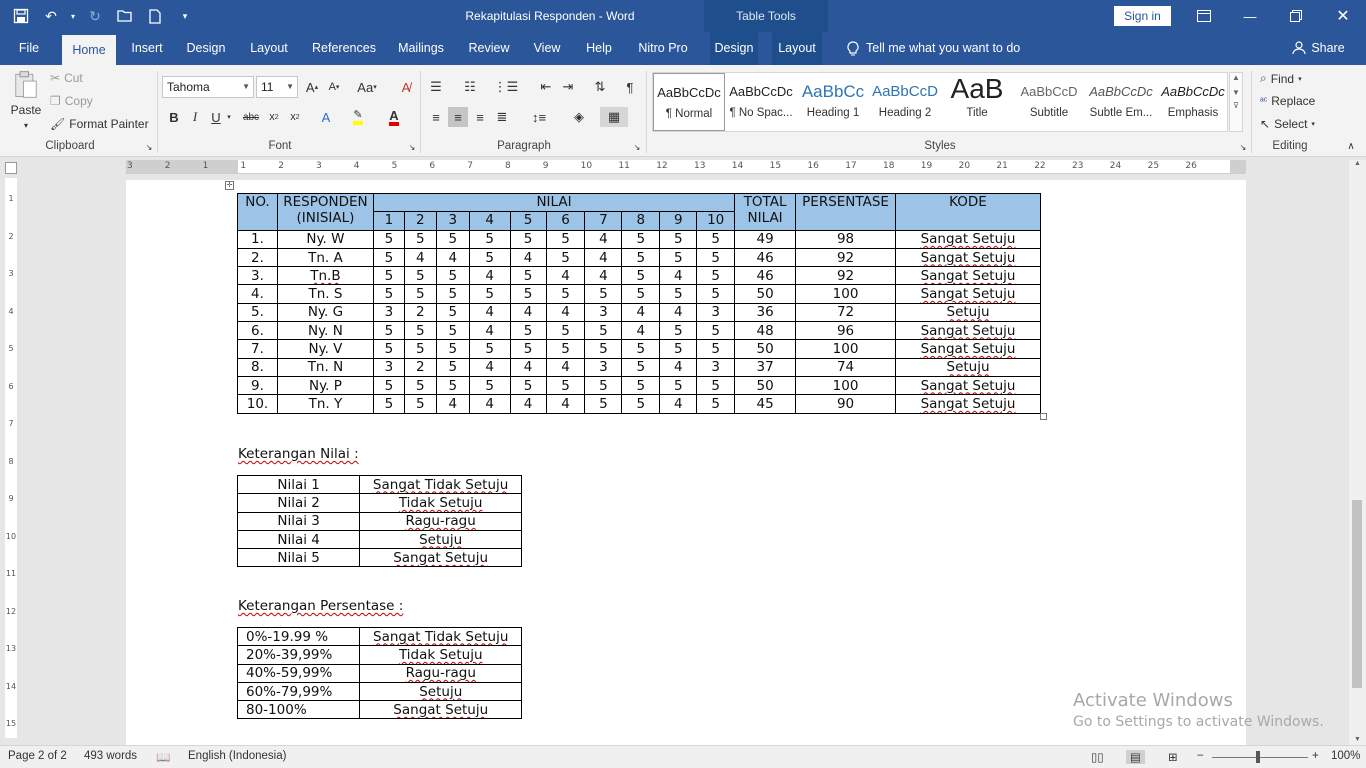  I want to click on align-center-icon: ≡, so click(458, 117).